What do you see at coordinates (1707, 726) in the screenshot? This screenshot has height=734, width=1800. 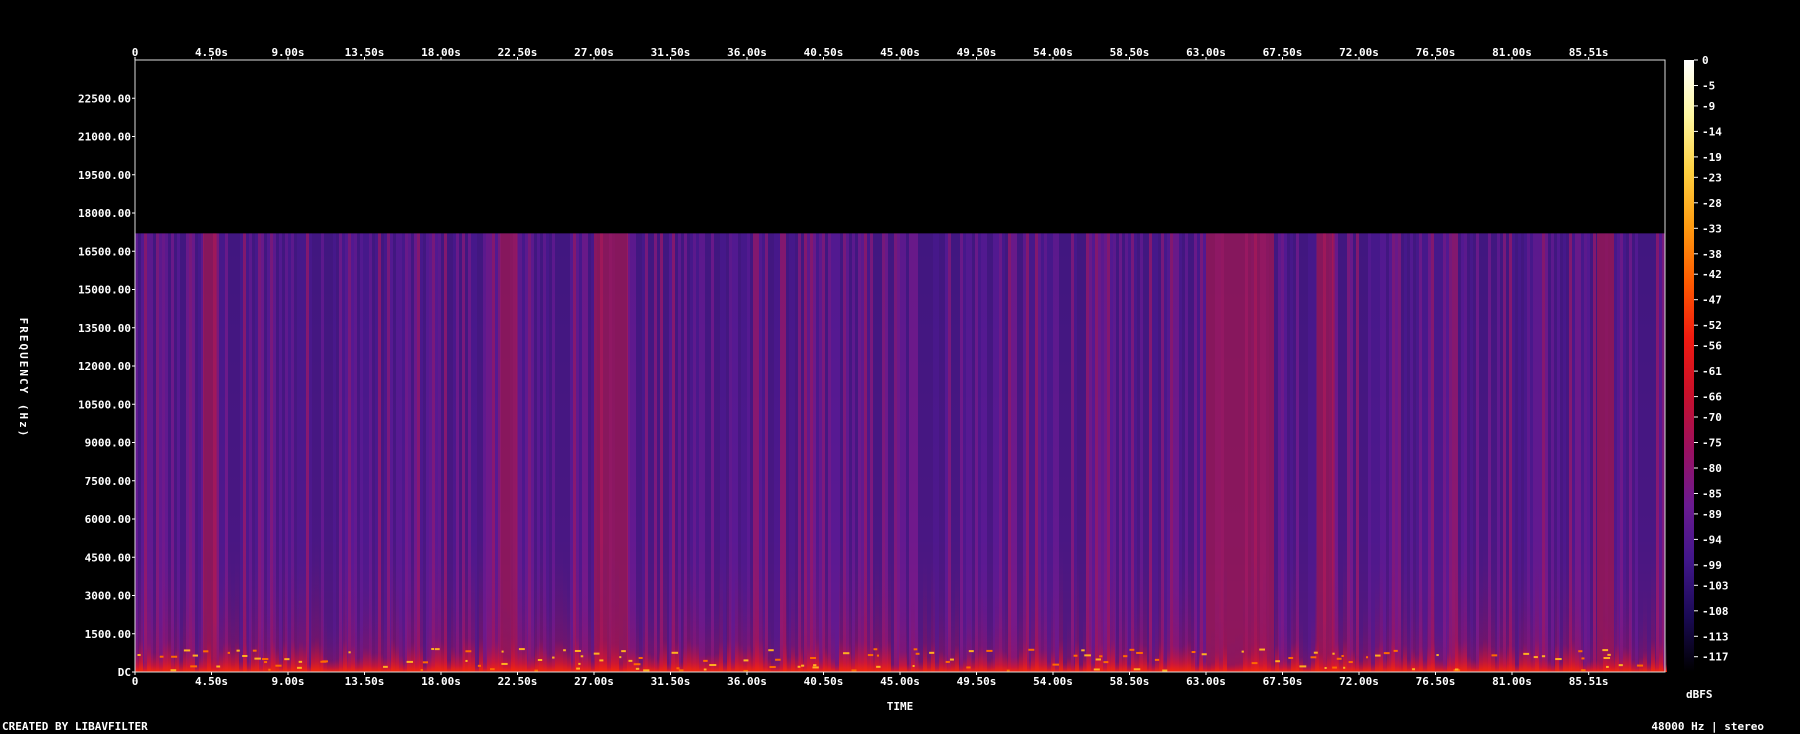 I see `footer-format: 48000 Hz | stereo` at bounding box center [1707, 726].